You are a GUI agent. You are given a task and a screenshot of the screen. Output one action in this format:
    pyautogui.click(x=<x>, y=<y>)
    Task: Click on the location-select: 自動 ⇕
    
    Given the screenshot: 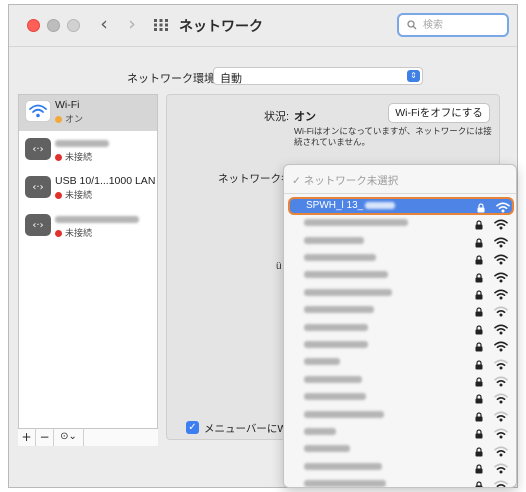 What is the action you would take?
    pyautogui.click(x=318, y=76)
    